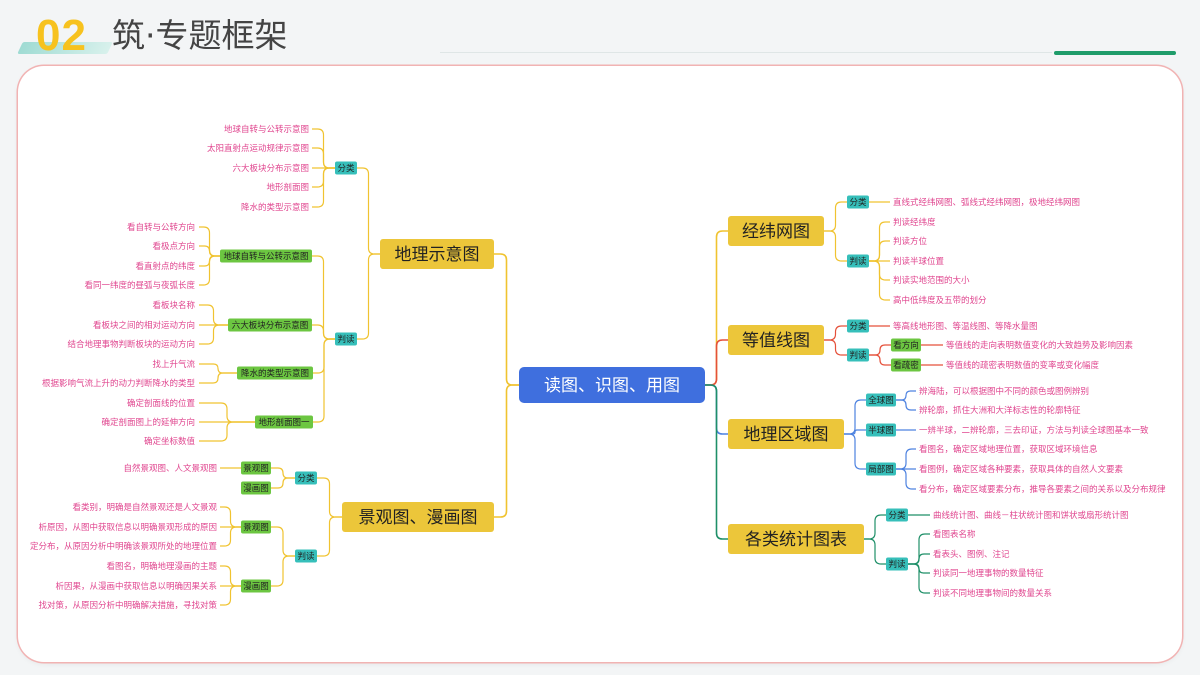  I want to click on topic-right-label: 地理区域图, so click(786, 435).